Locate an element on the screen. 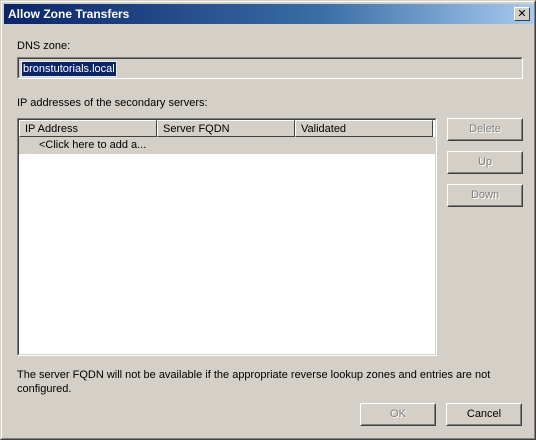 The width and height of the screenshot is (536, 440). ok-button-label: OK is located at coordinates (398, 414).